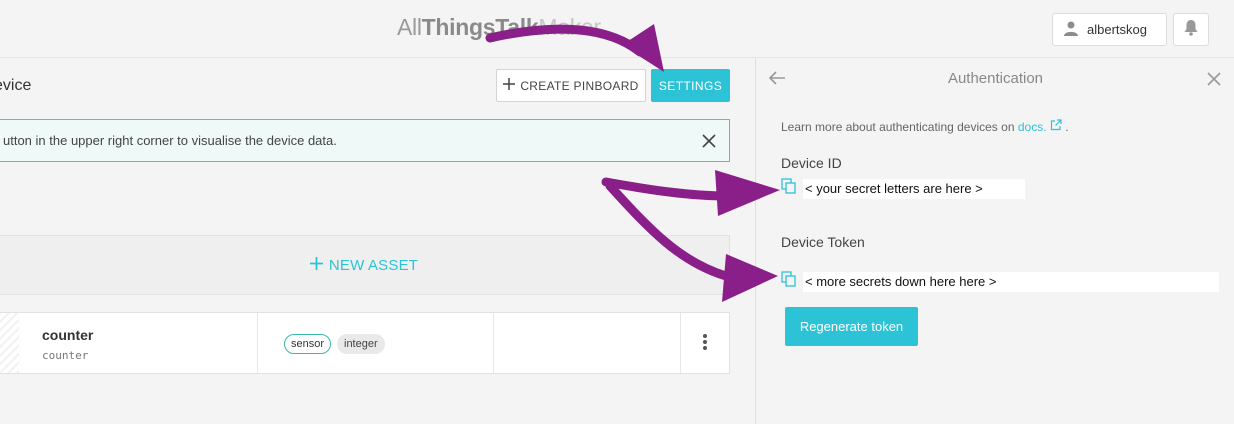  What do you see at coordinates (569, 27) in the screenshot?
I see `logo-part-maker: Maker` at bounding box center [569, 27].